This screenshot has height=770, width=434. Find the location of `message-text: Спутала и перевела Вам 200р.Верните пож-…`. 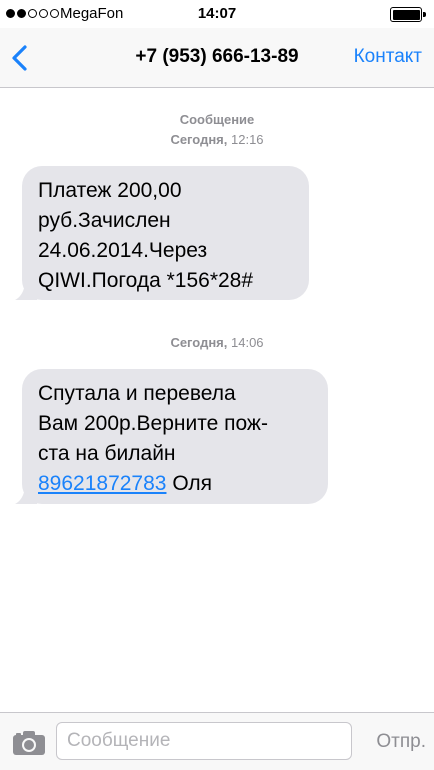

message-text: Спутала и перевела Вам 200р.Верните пож-… is located at coordinates (175, 439).